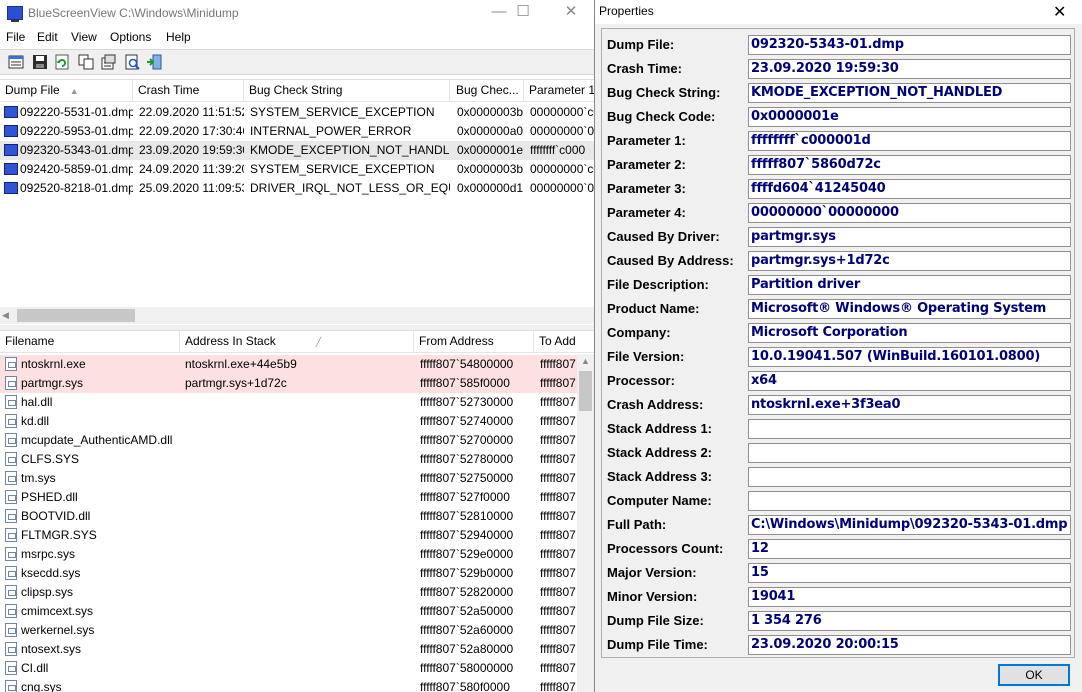 Image resolution: width=1082 pixels, height=692 pixels. Describe the element at coordinates (154, 62) in the screenshot. I see `exit-icon` at that location.